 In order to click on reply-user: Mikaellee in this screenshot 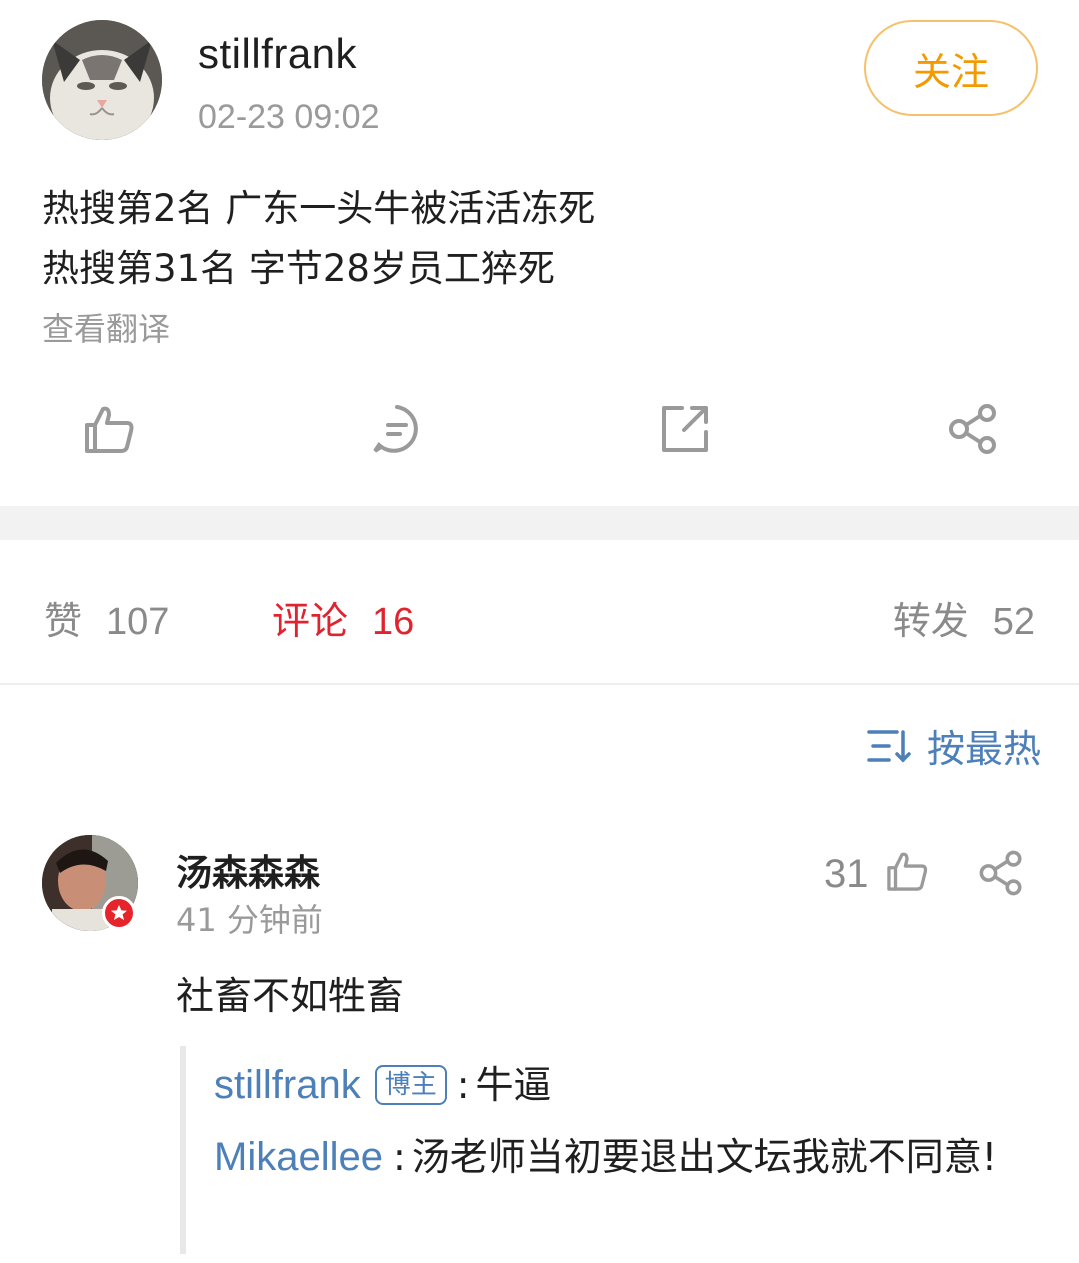, I will do `click(298, 1157)`.